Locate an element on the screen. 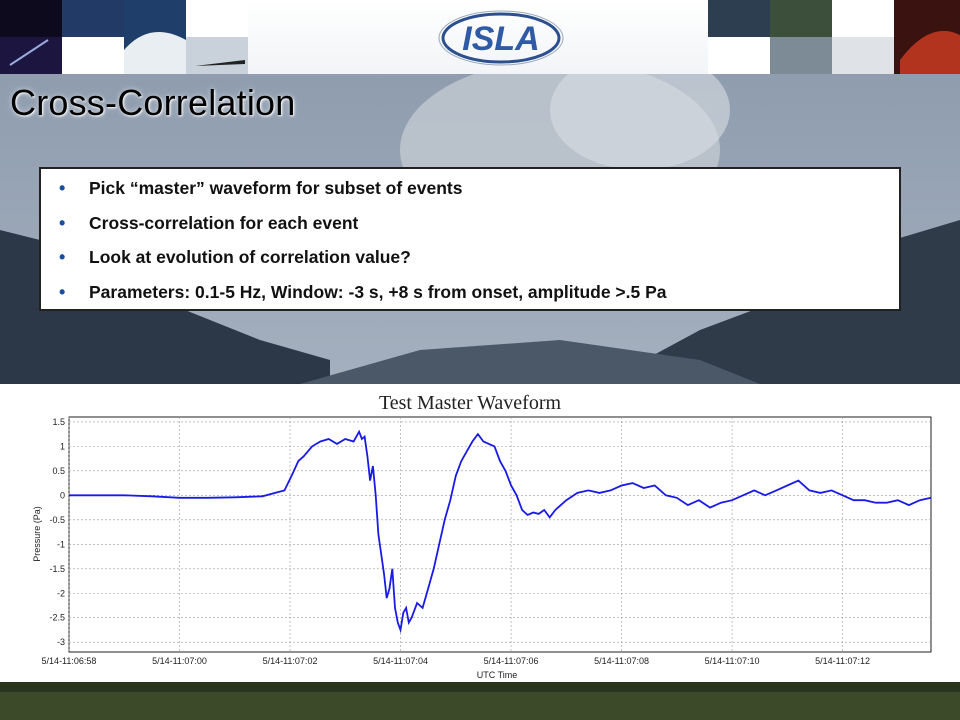 This screenshot has width=960, height=720. y-tick-label: -2 is located at coordinates (61, 593).